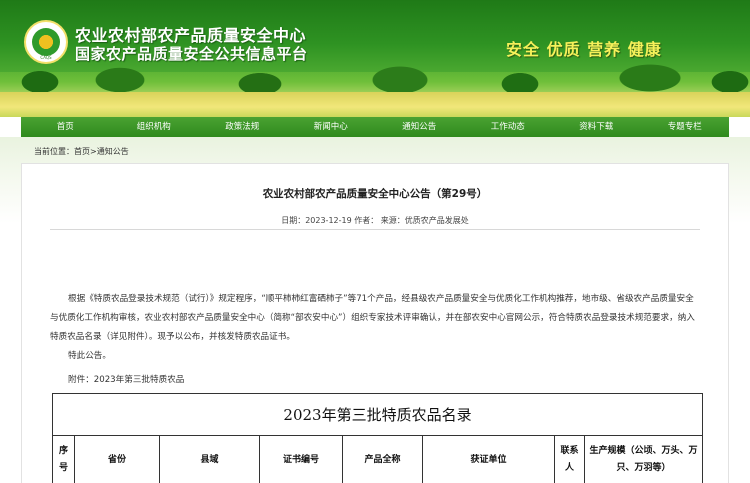  I want to click on table-title: 2023年第三批特质农品名录, so click(377, 415).